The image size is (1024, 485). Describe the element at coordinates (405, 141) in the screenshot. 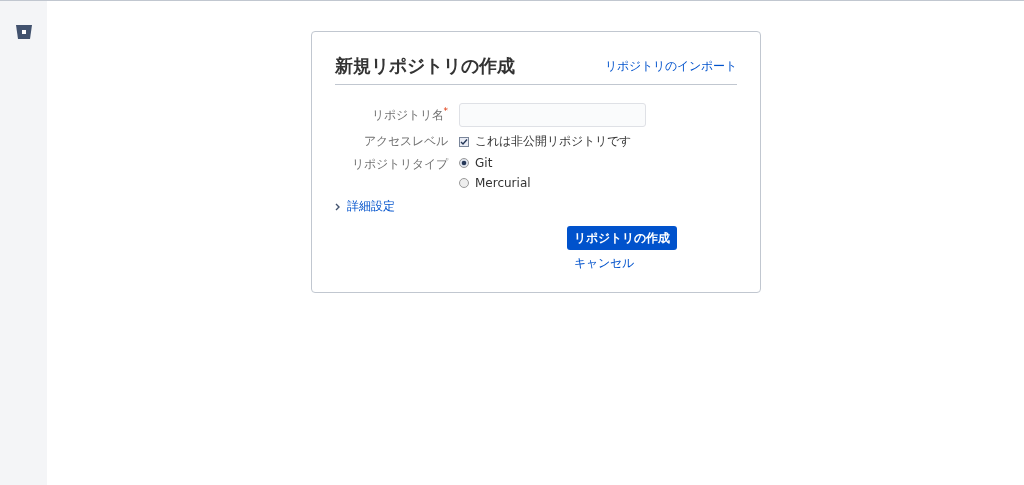

I see `field-label: アクセスレベル` at that location.